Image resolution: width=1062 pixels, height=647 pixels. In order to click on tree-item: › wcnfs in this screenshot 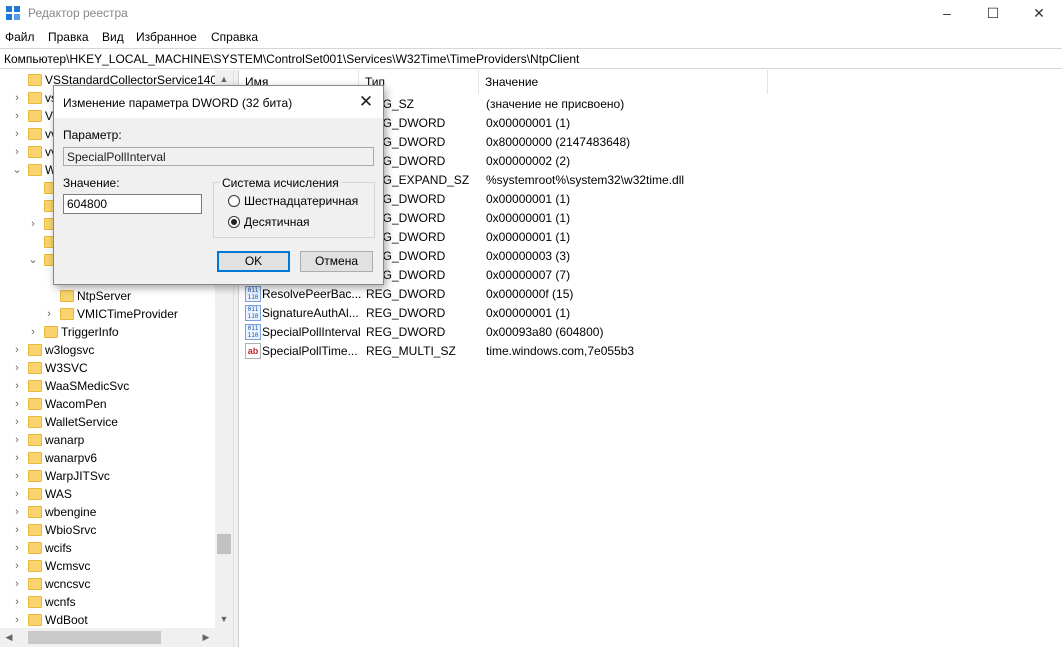, I will do `click(107, 602)`.